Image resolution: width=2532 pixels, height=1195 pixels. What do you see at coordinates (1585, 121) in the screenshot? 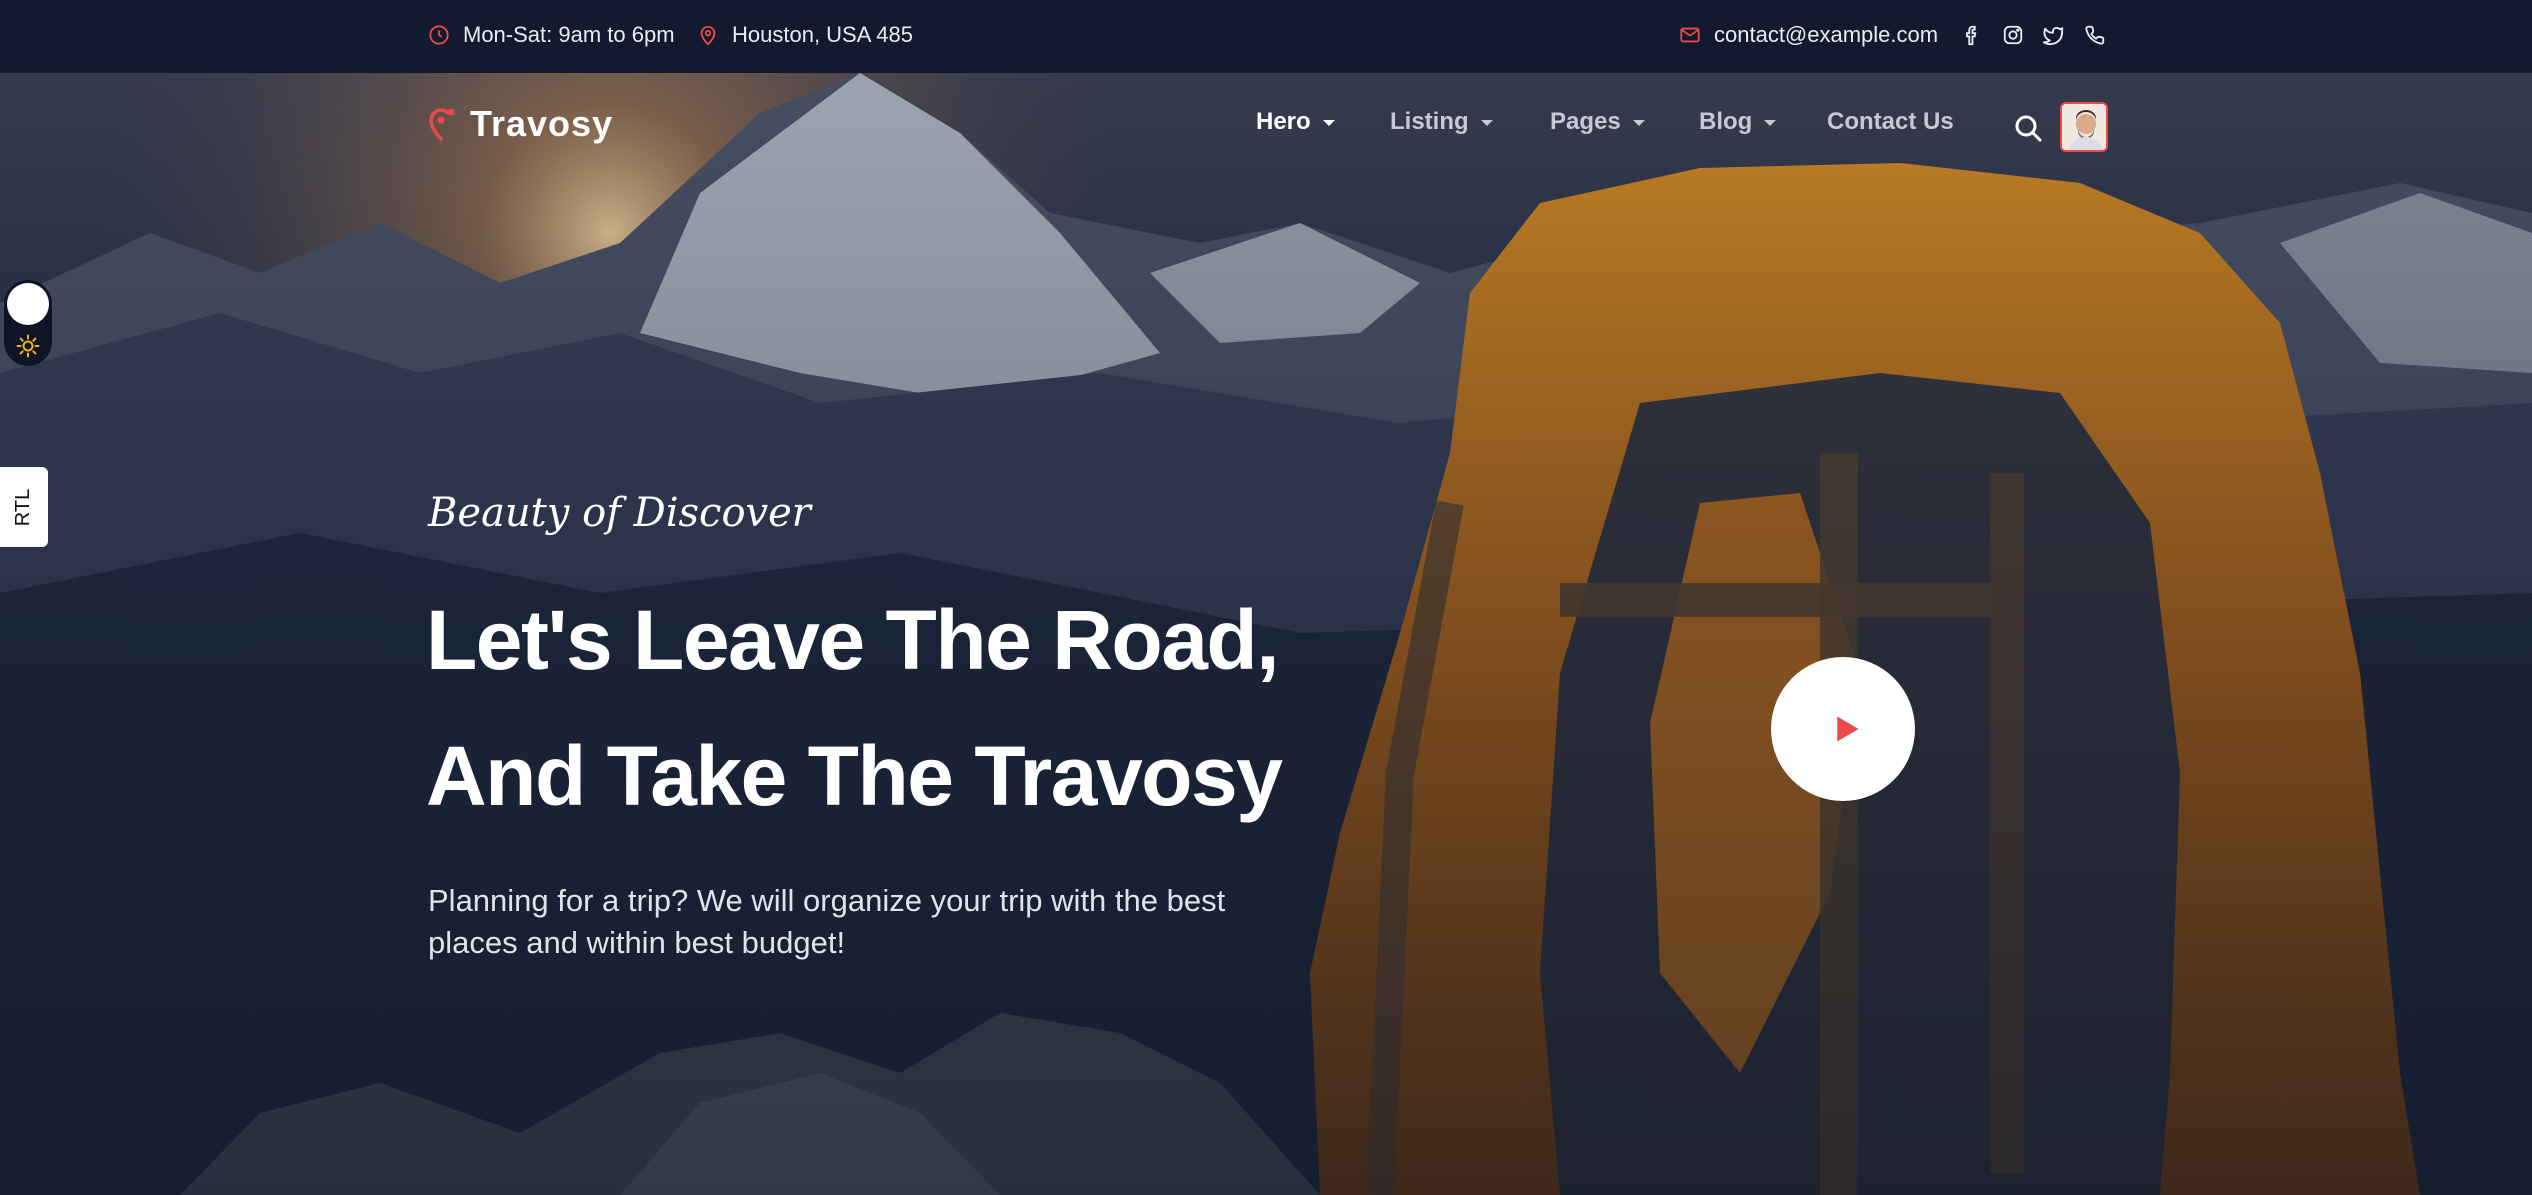
I see `nav-item-pages-label: Pages` at bounding box center [1585, 121].